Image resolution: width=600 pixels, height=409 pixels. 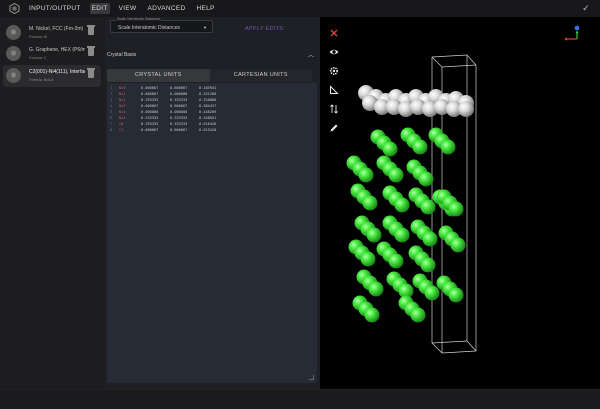 What do you see at coordinates (179, 94) in the screenshot?
I see `coord-y: 0.000000` at bounding box center [179, 94].